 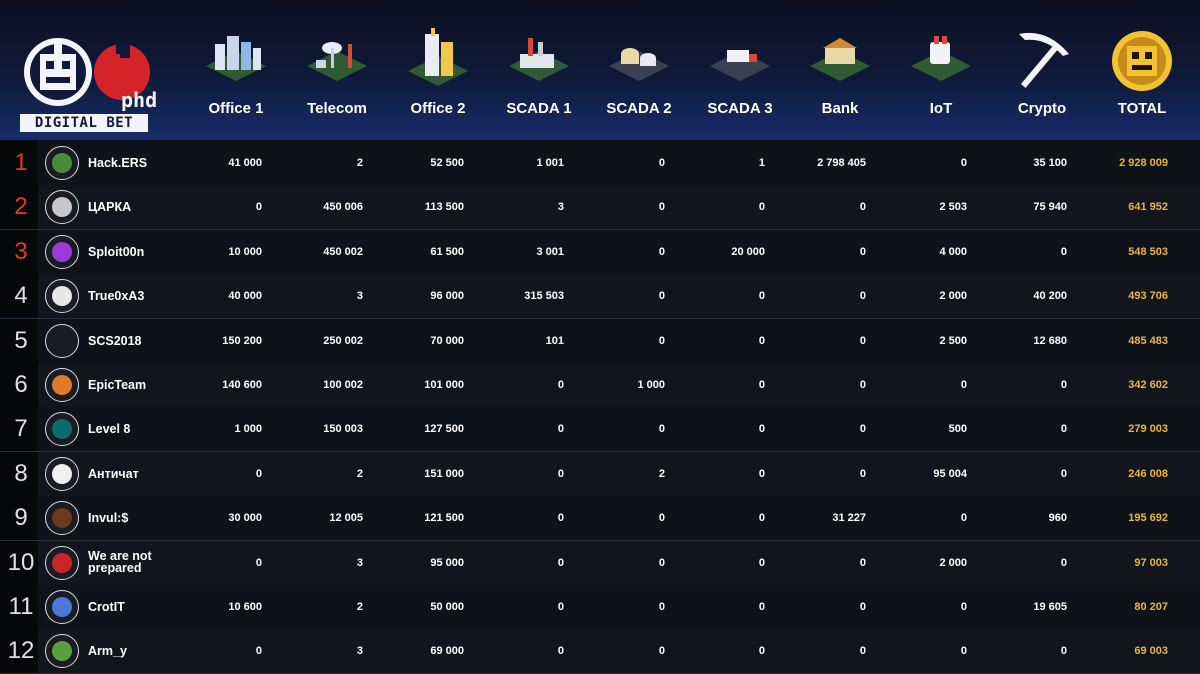 What do you see at coordinates (639, 108) in the screenshot?
I see `column-label: SCADA 2` at bounding box center [639, 108].